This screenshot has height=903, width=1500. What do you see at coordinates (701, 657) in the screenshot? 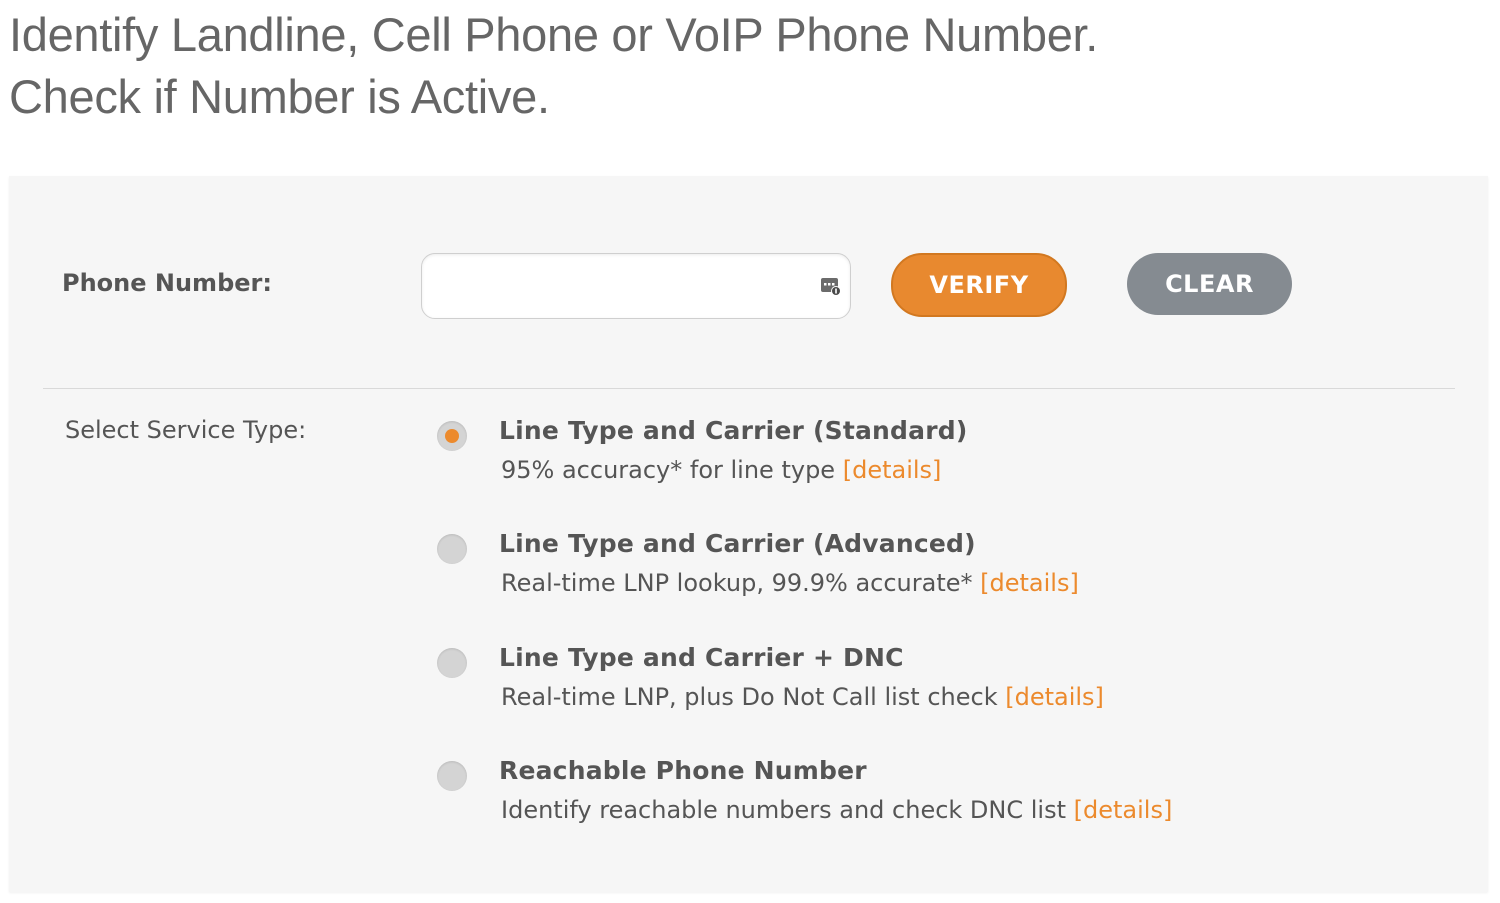
I see `option-title: Line Type and Carrier + DNC` at bounding box center [701, 657].